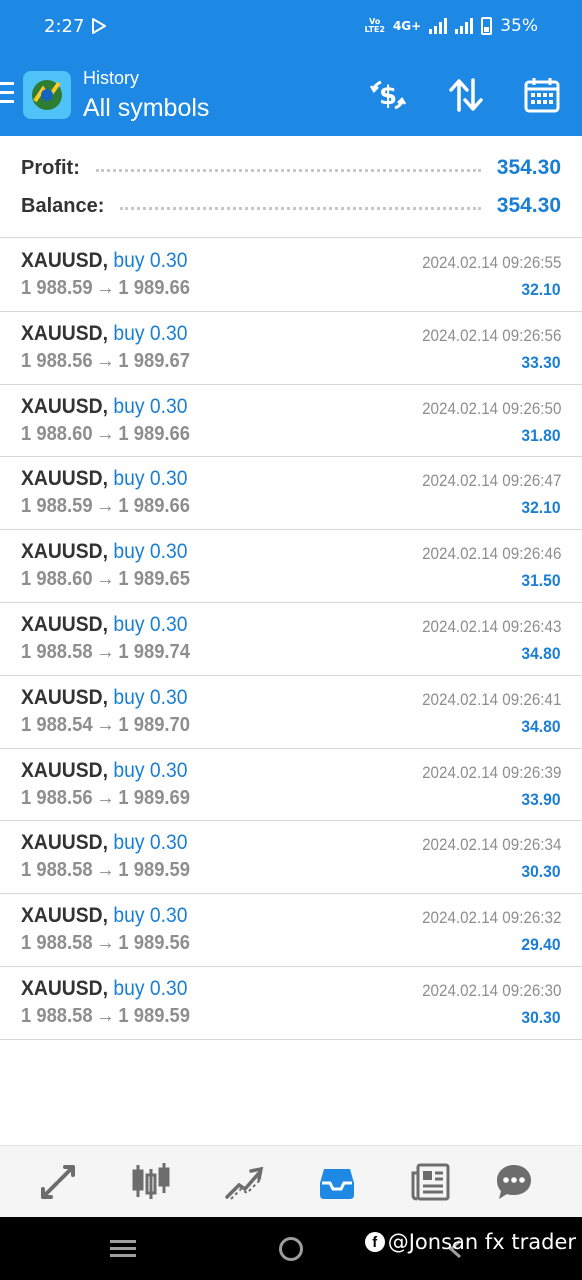 The height and width of the screenshot is (1280, 582). What do you see at coordinates (291, 187) in the screenshot?
I see `summary-panel: Profit: 354.30 Balance: 354.30` at bounding box center [291, 187].